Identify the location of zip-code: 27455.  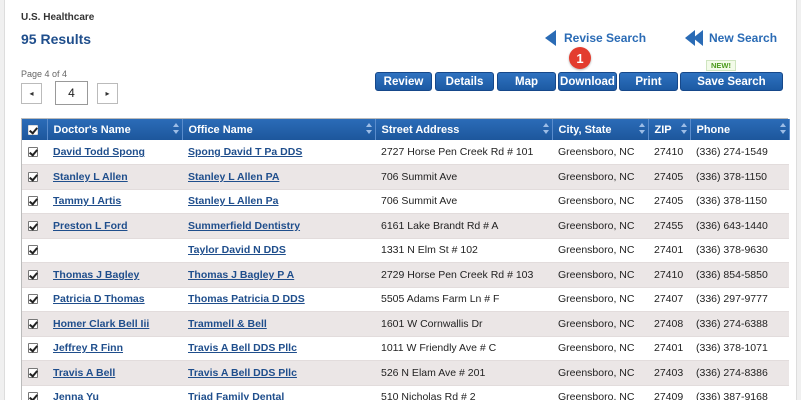
(669, 226).